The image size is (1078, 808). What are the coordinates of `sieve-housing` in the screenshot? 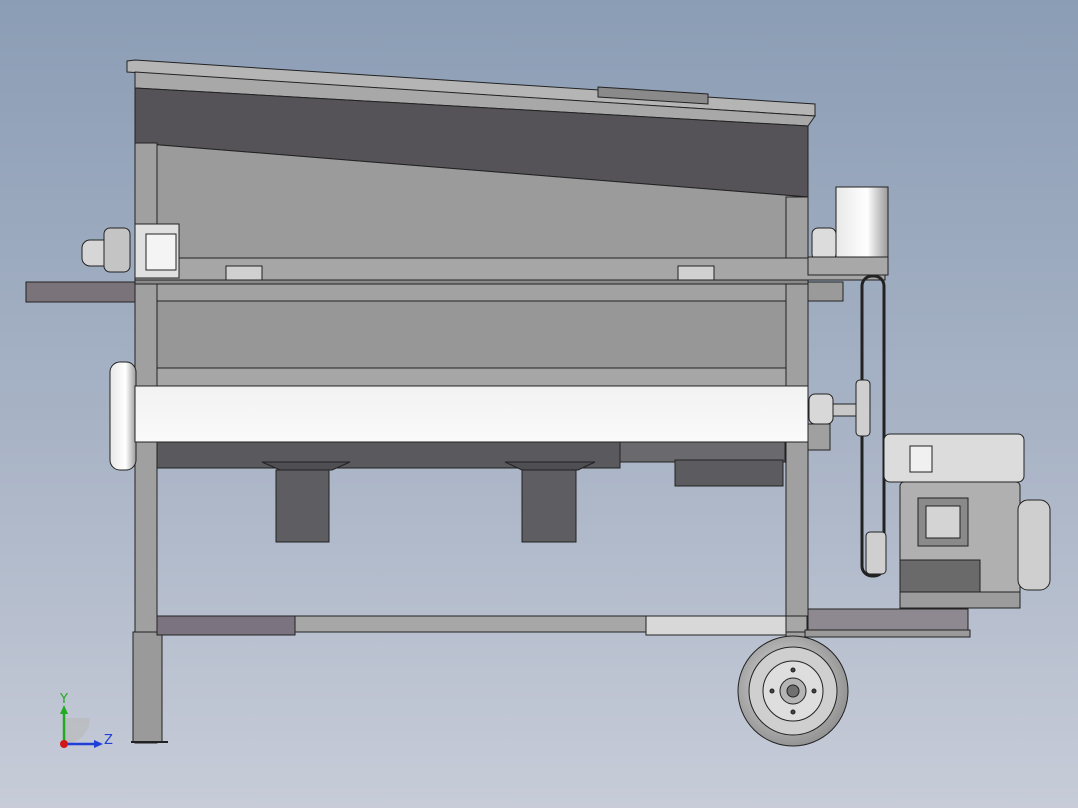 It's located at (471, 335).